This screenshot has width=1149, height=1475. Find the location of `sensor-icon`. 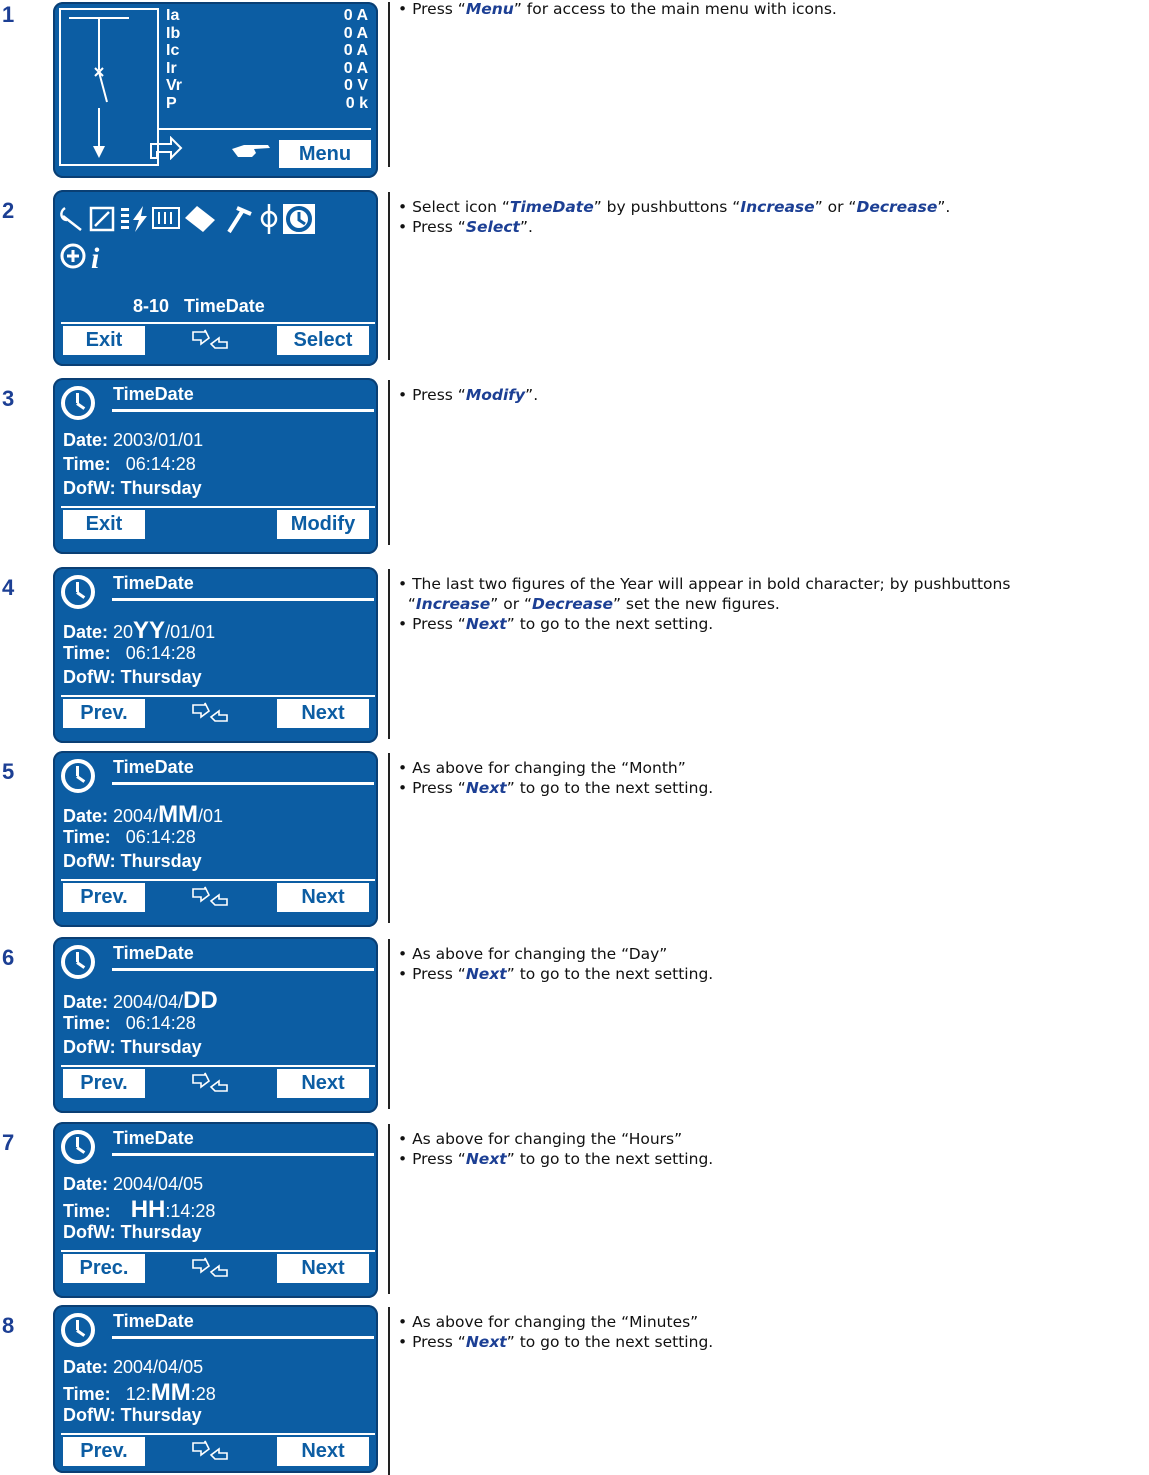

sensor-icon is located at coordinates (269, 219).